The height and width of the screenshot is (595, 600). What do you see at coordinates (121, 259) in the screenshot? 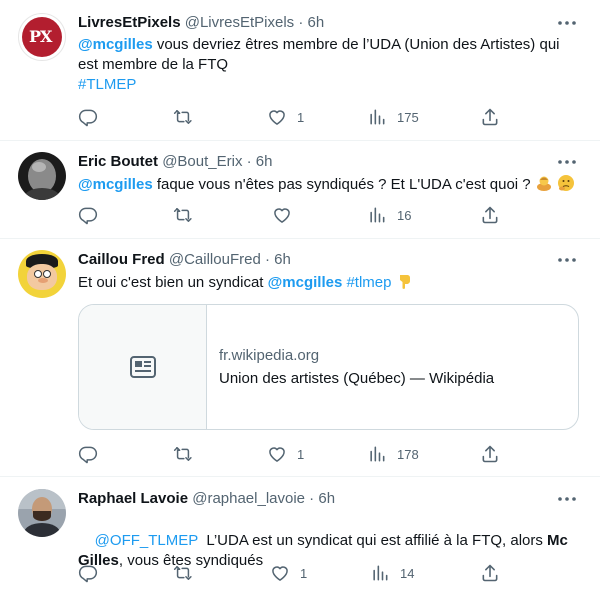
I see `display-name: Caillou Fred` at bounding box center [121, 259].